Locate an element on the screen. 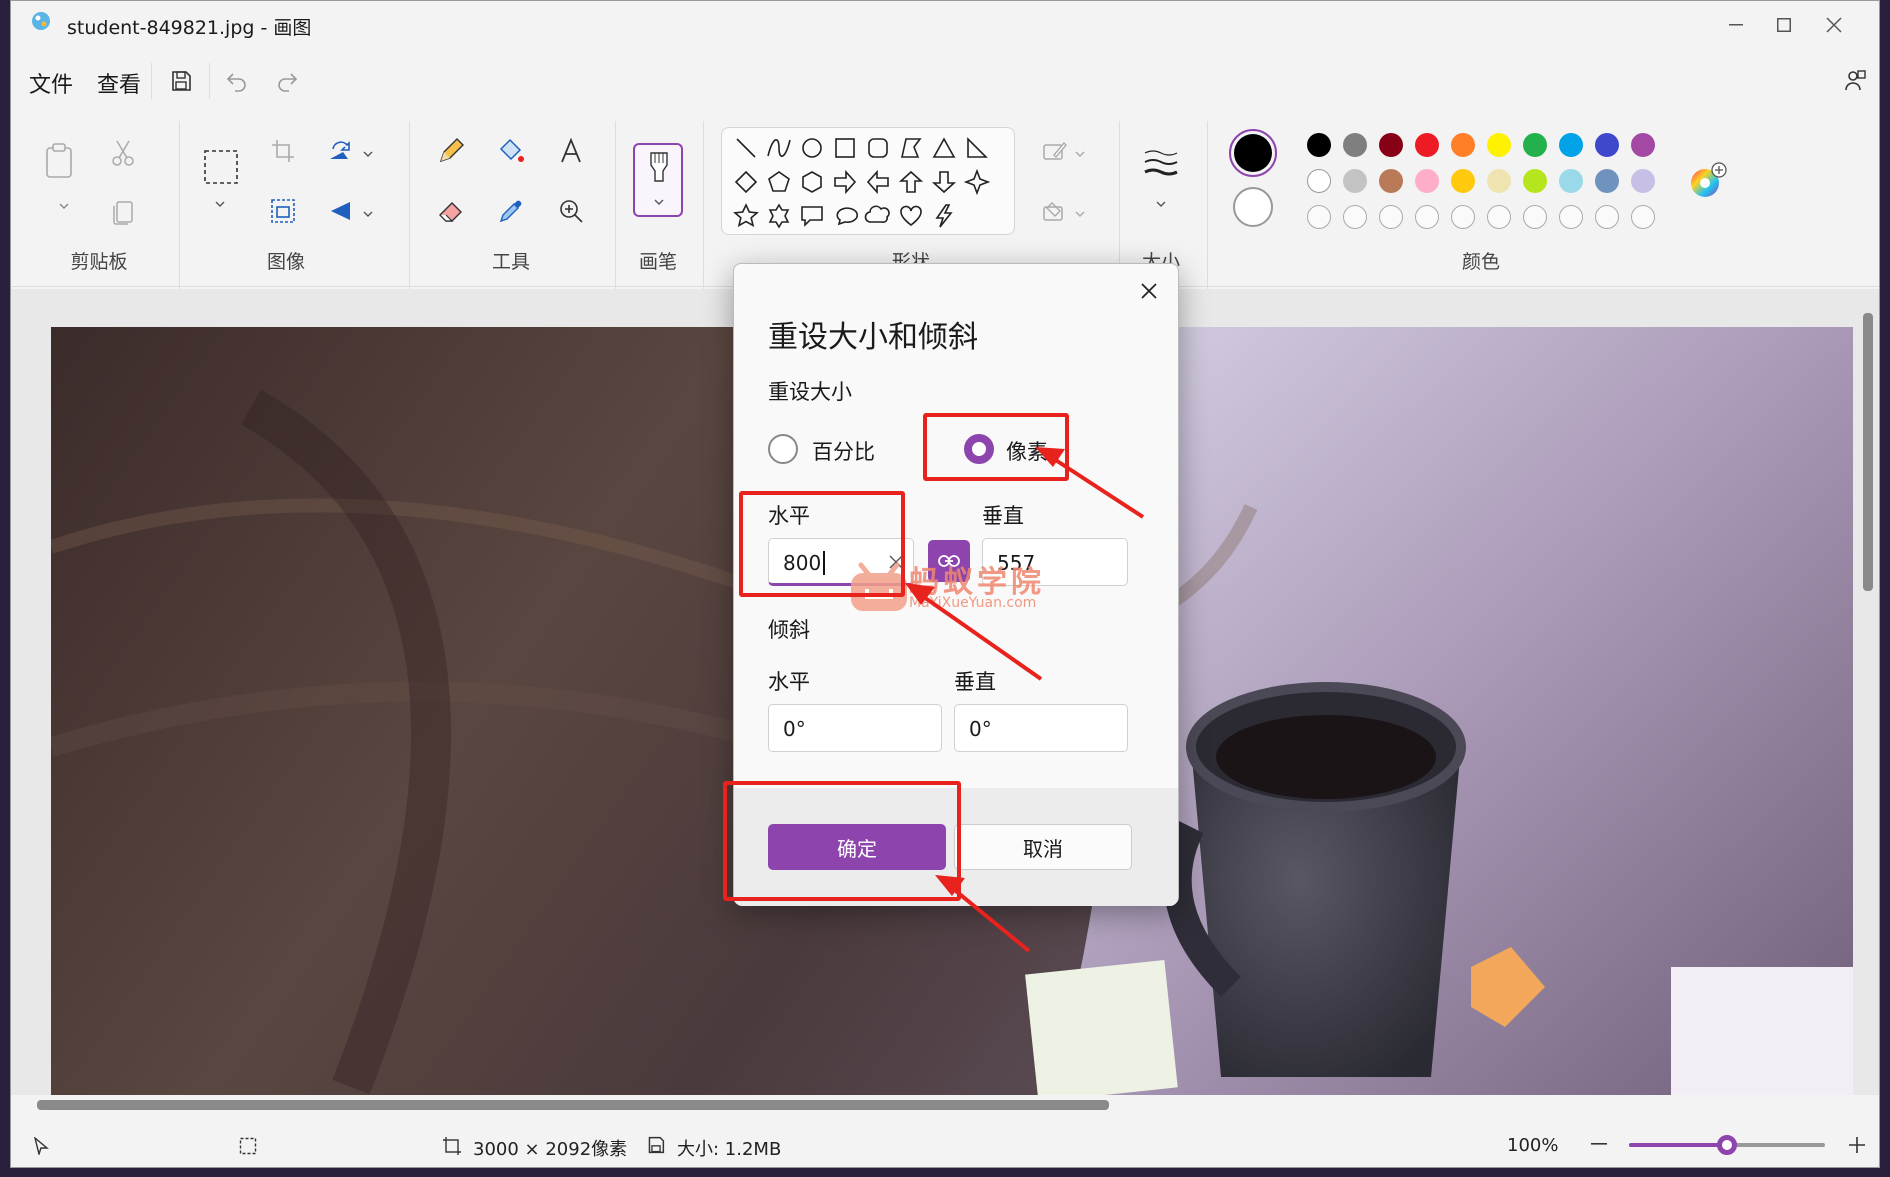 The image size is (1890, 1177). flip-button is located at coordinates (341, 211).